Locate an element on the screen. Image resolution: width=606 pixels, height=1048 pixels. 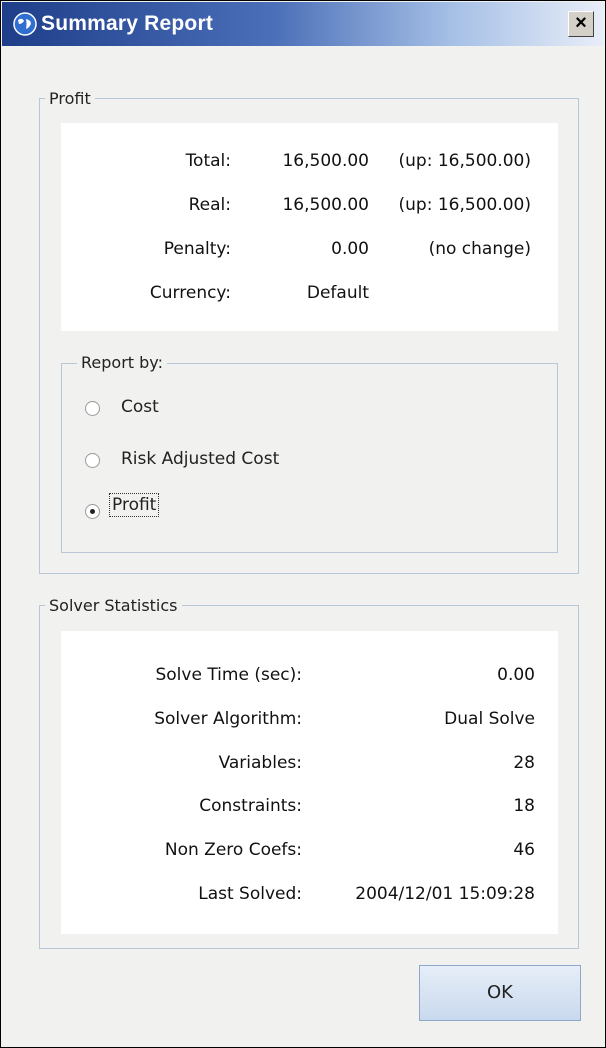
radio-risk-adjusted-cost-label: Risk Adjusted Cost is located at coordinates (200, 459).